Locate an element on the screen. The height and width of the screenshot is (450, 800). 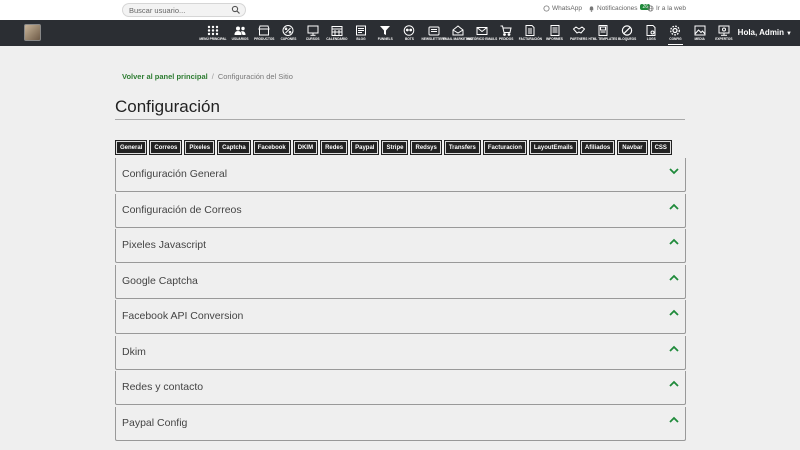
whatsapp-label: WhatsApp is located at coordinates (567, 8).